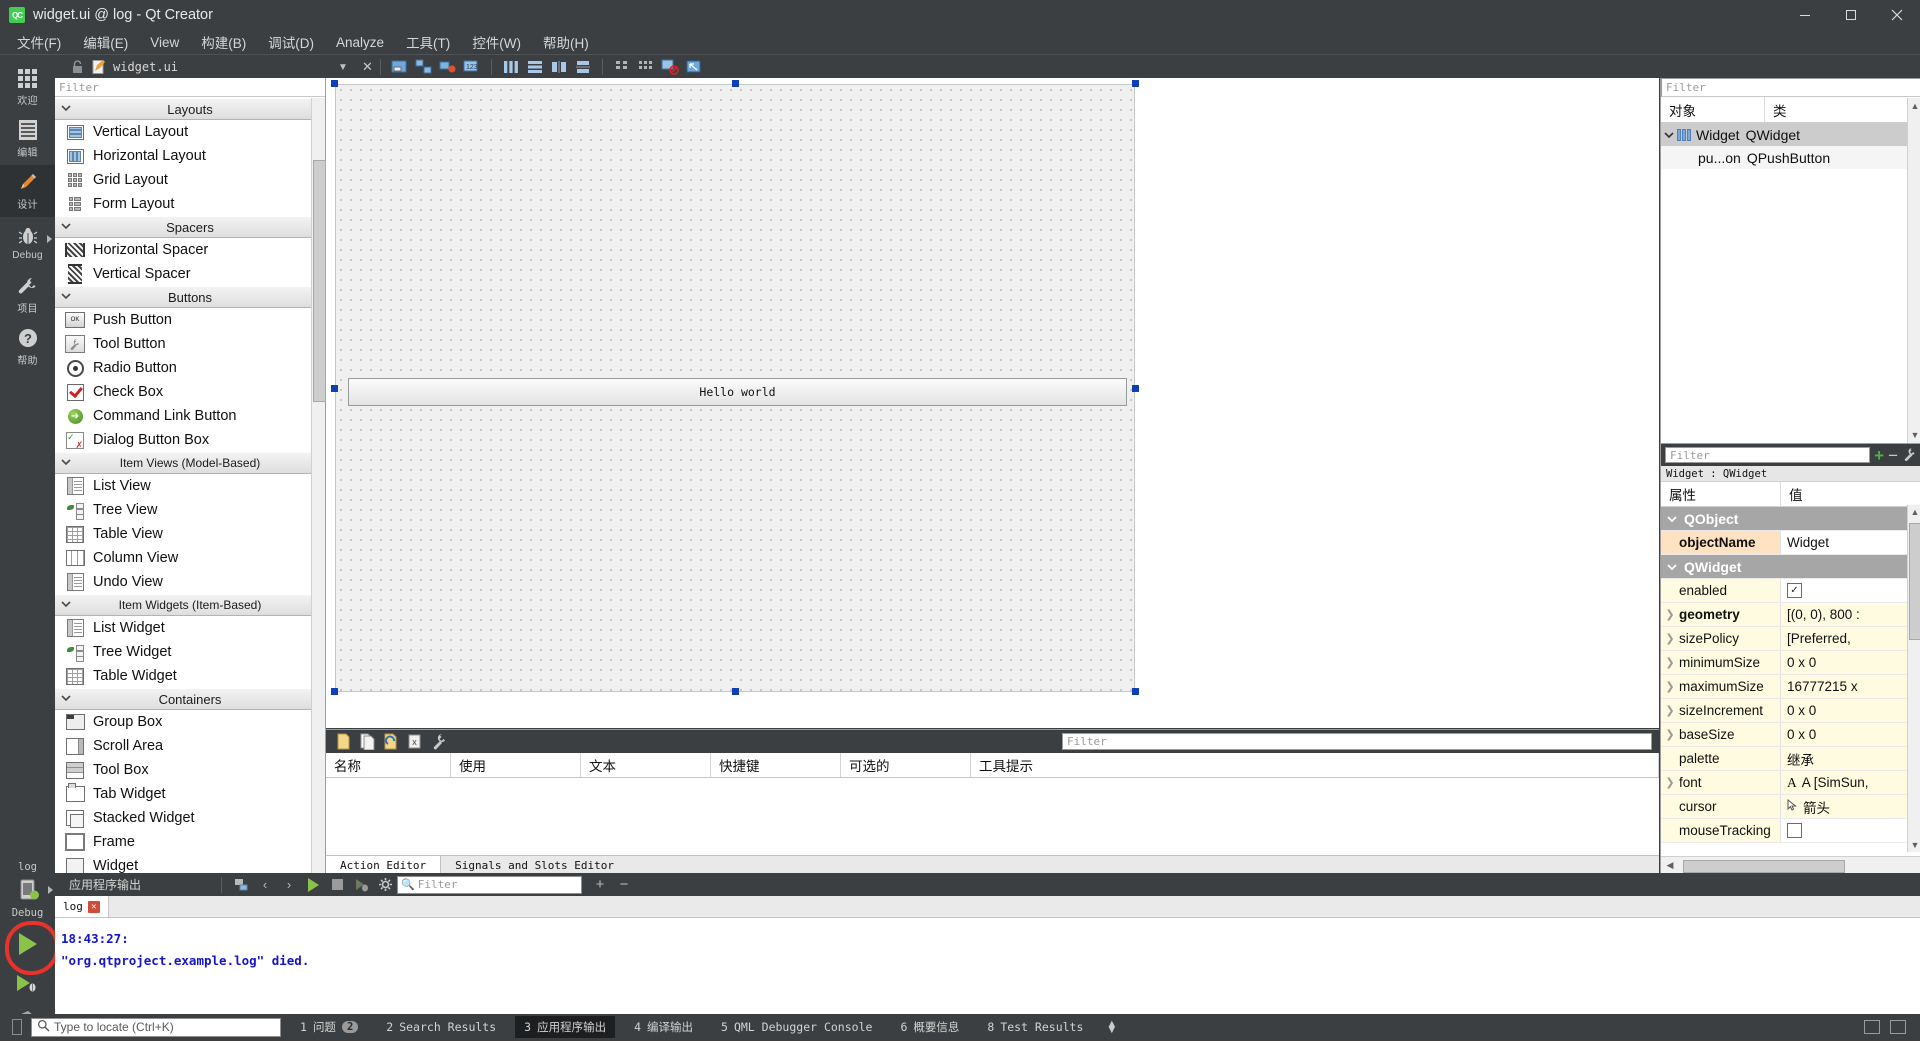 The image size is (1920, 1041). What do you see at coordinates (439, 742) in the screenshot?
I see `configure-icon` at bounding box center [439, 742].